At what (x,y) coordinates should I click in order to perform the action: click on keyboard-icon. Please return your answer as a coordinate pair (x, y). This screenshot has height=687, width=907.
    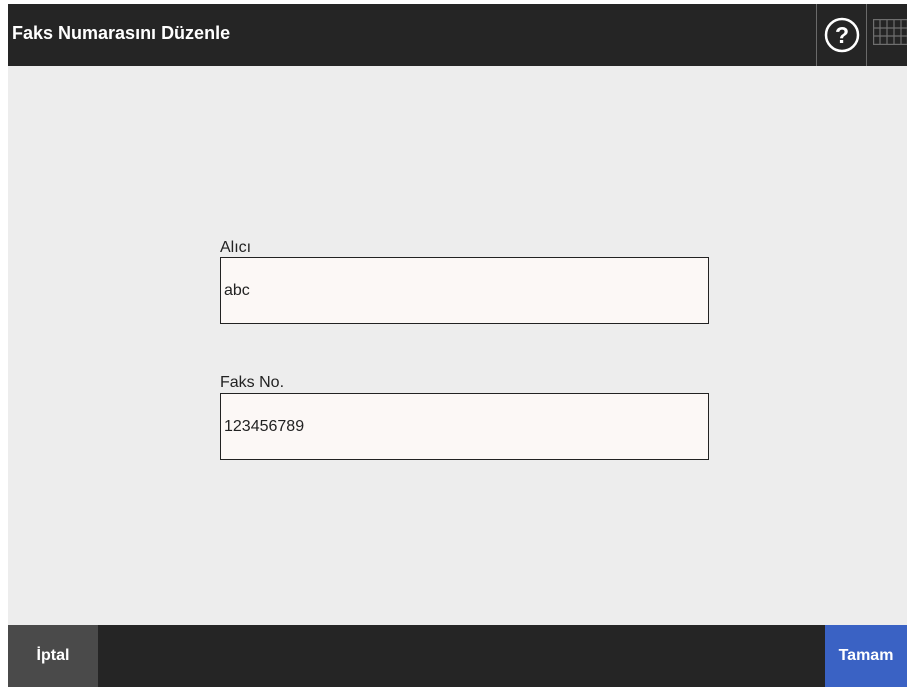
    Looking at the image, I should click on (890, 34).